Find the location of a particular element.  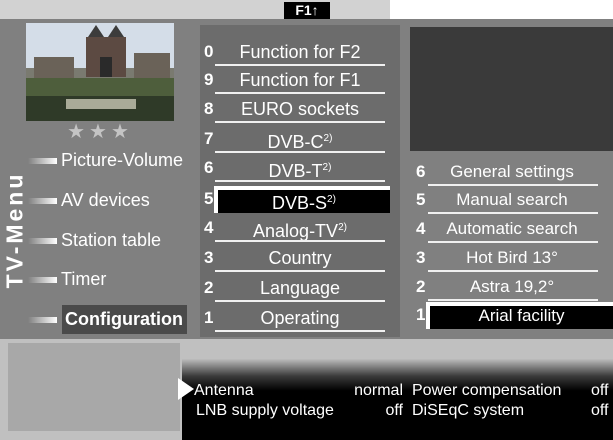

lnb-supply-value: off is located at coordinates (395, 411).